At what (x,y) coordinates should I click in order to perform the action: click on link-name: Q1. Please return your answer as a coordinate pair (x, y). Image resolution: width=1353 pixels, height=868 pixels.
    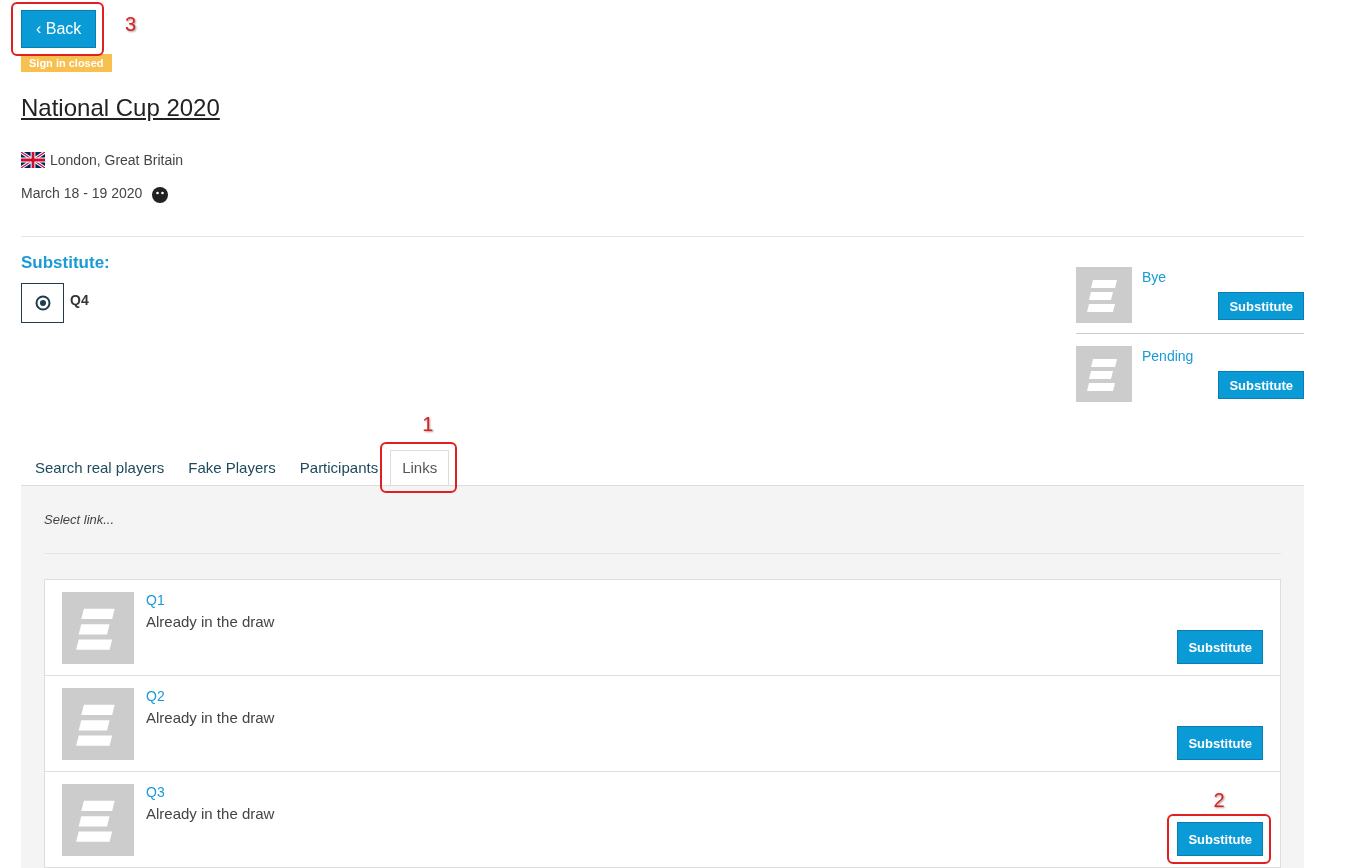
    Looking at the image, I should click on (704, 600).